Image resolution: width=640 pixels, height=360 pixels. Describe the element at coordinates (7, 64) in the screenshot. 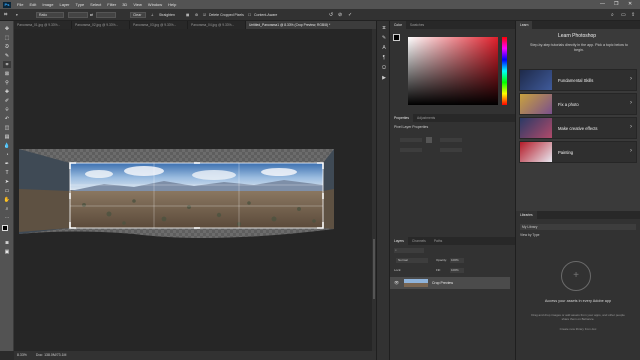

I see `crop-tool-icon-active: ⌗` at that location.